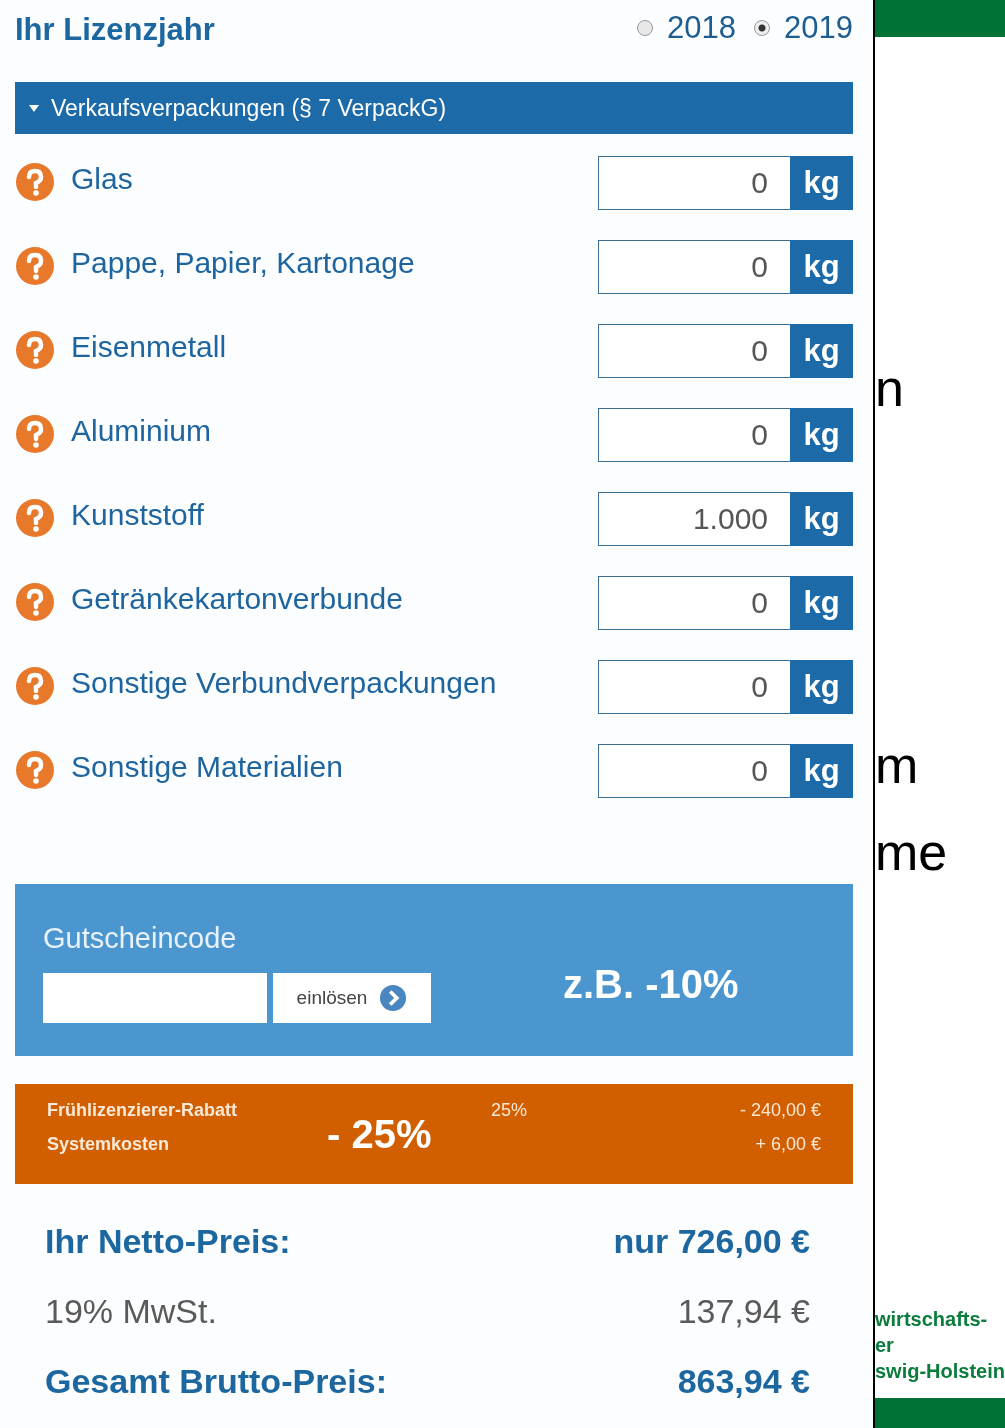  Describe the element at coordinates (897, 765) in the screenshot. I see `slide-text: m` at that location.